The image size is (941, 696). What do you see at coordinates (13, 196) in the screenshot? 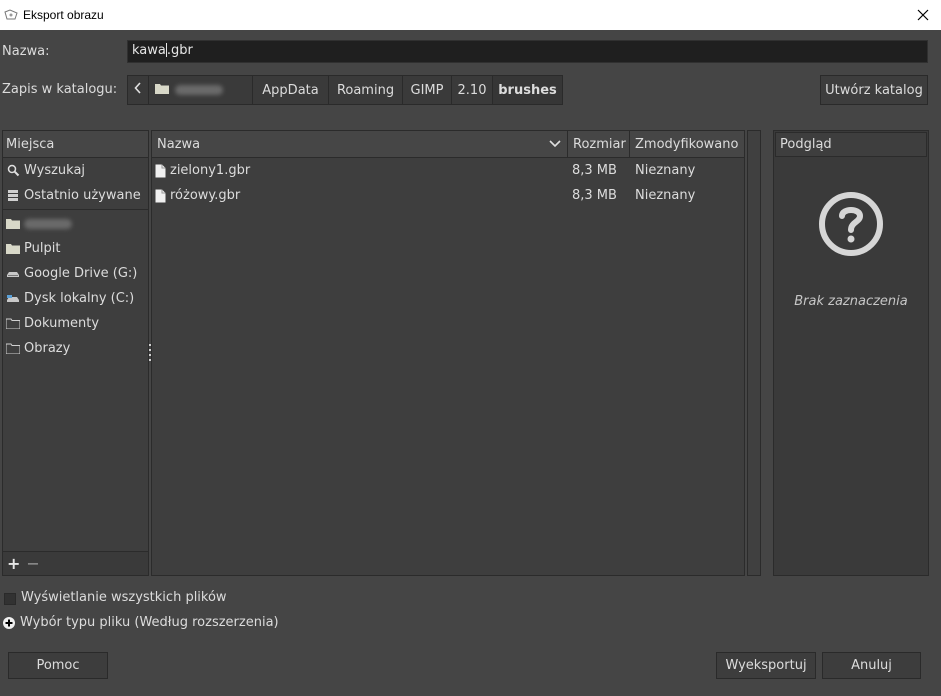
I see `recent-icon` at bounding box center [13, 196].